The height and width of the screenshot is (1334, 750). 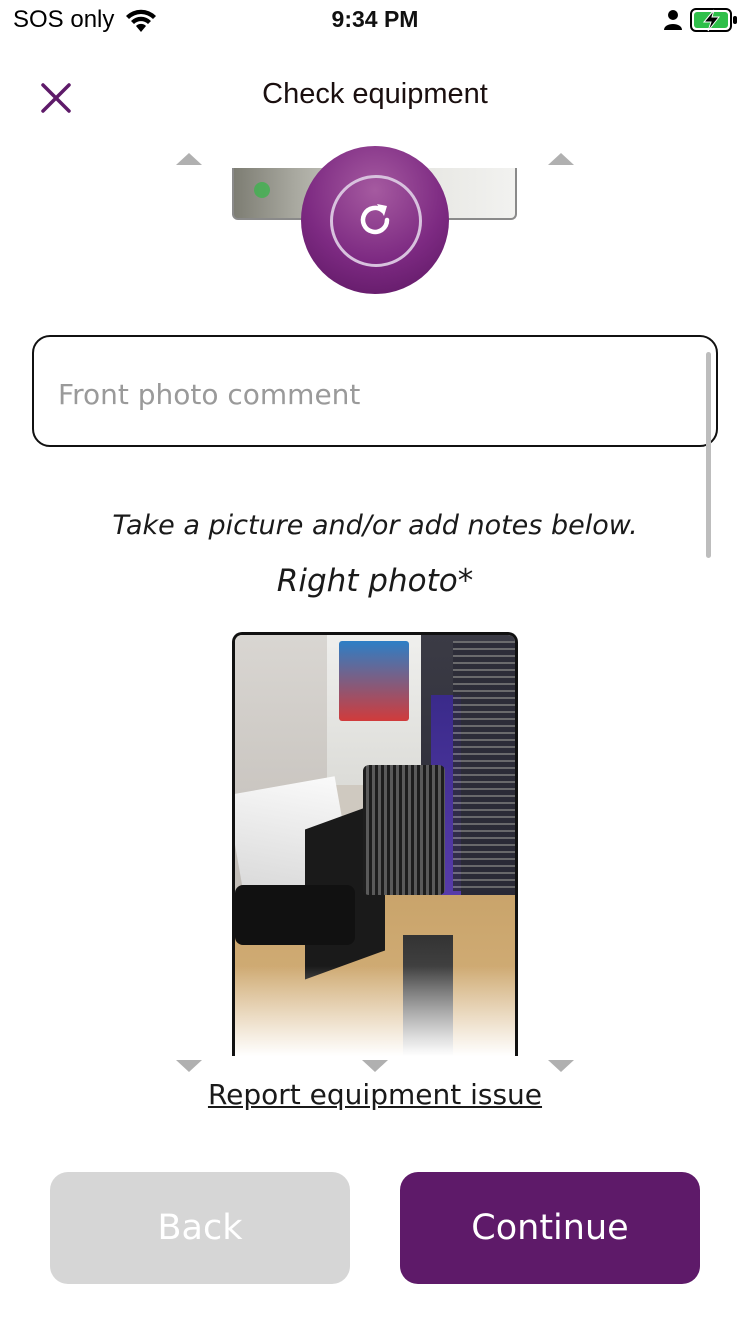 I want to click on person-icon, so click(x=673, y=20).